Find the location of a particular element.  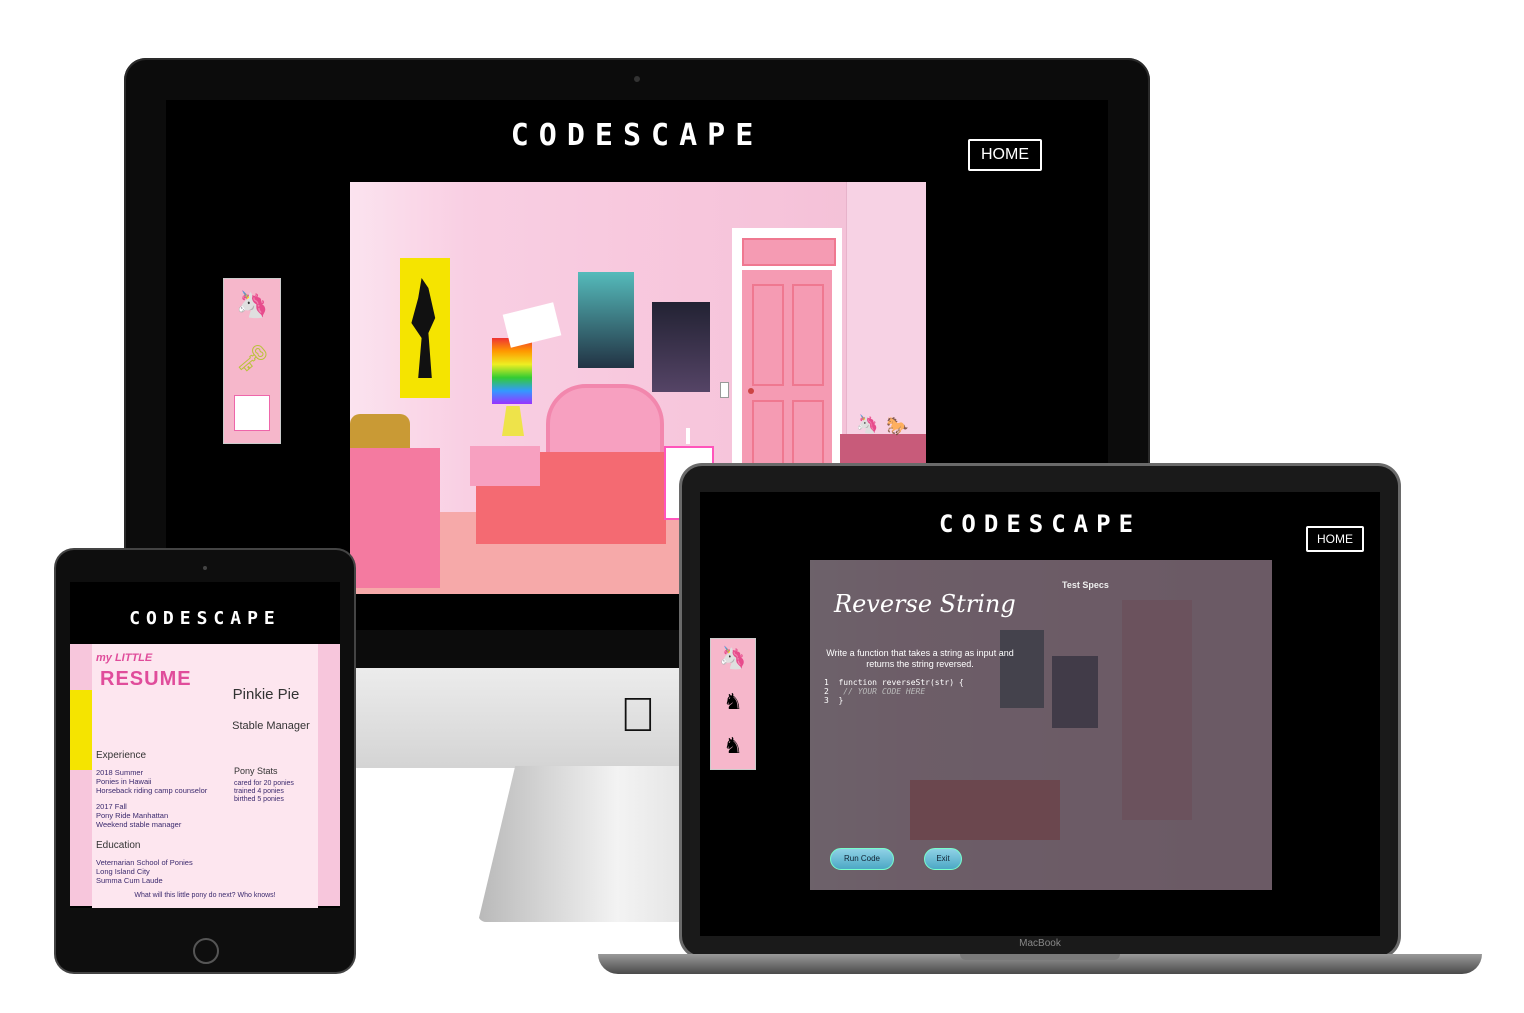

edu-3: Summa Cum Laude is located at coordinates (129, 880).